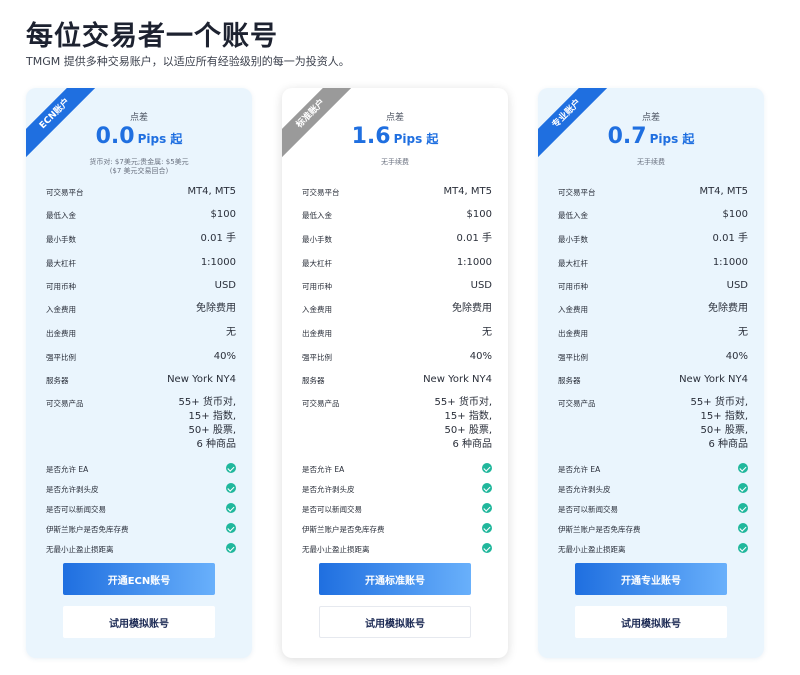 The height and width of the screenshot is (675, 800). What do you see at coordinates (139, 579) in the screenshot?
I see `open-ecn-account-button: 开通ECN账号` at bounding box center [139, 579].